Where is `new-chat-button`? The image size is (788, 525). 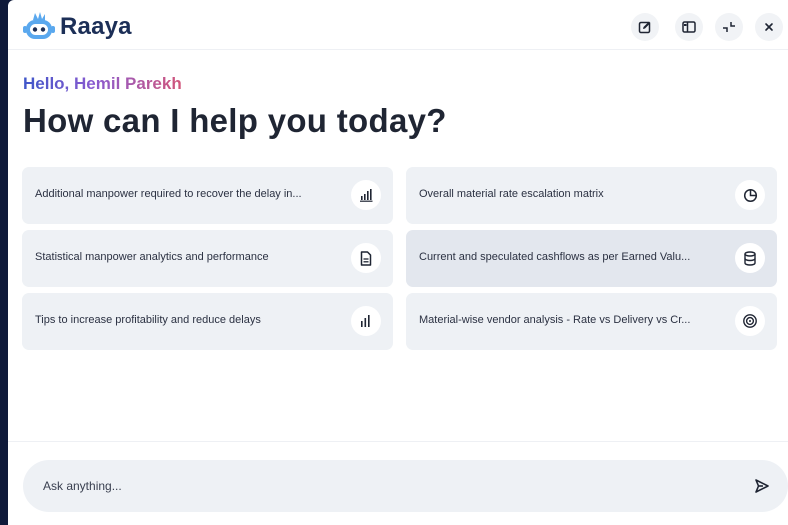
new-chat-button is located at coordinates (645, 27).